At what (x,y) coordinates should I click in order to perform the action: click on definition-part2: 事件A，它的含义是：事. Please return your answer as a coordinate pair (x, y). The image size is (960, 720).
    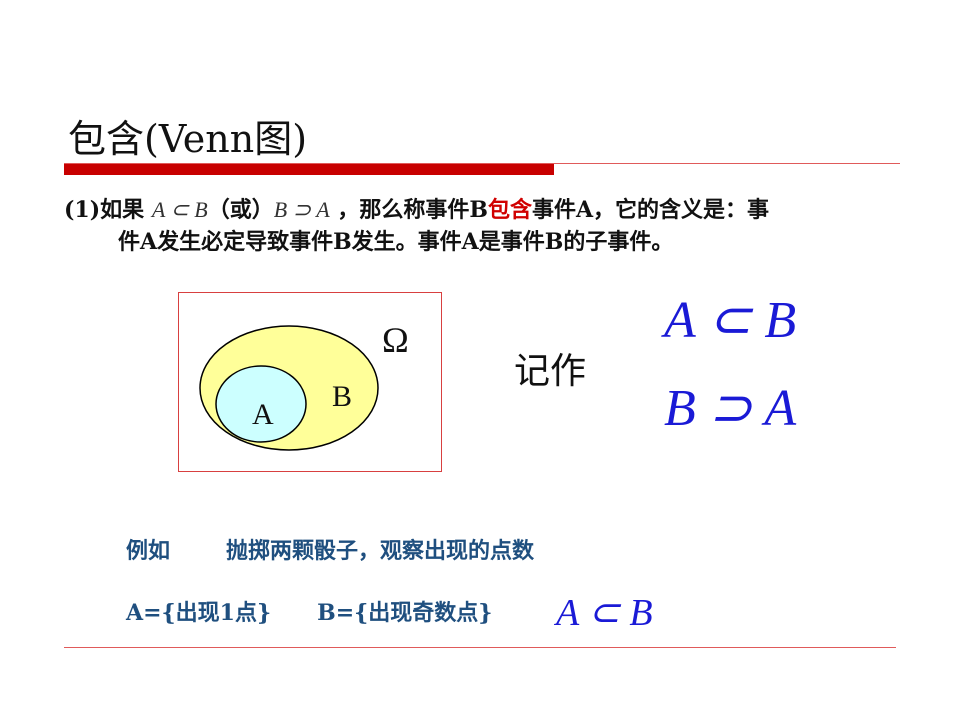
    Looking at the image, I should click on (650, 210).